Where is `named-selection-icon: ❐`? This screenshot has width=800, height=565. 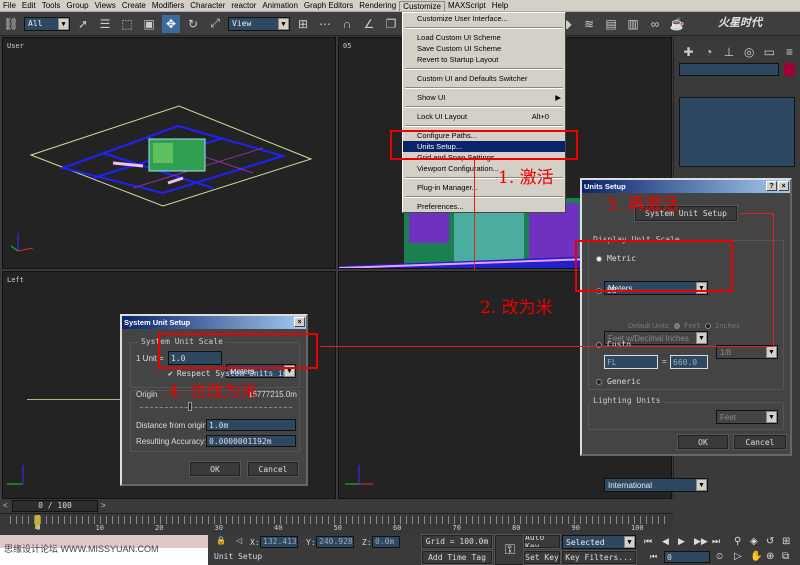
named-selection-icon: ❐ is located at coordinates (391, 24).